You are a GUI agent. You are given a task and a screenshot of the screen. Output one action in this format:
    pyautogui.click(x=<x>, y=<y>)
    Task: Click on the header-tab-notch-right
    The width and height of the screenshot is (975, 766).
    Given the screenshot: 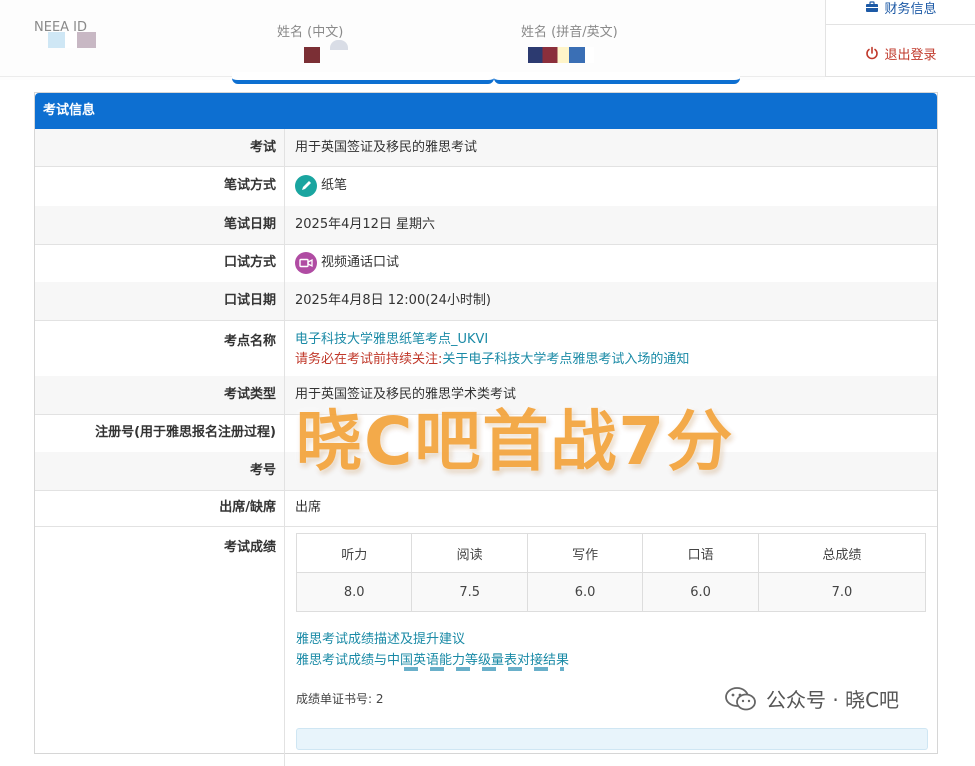 What is the action you would take?
    pyautogui.click(x=617, y=78)
    